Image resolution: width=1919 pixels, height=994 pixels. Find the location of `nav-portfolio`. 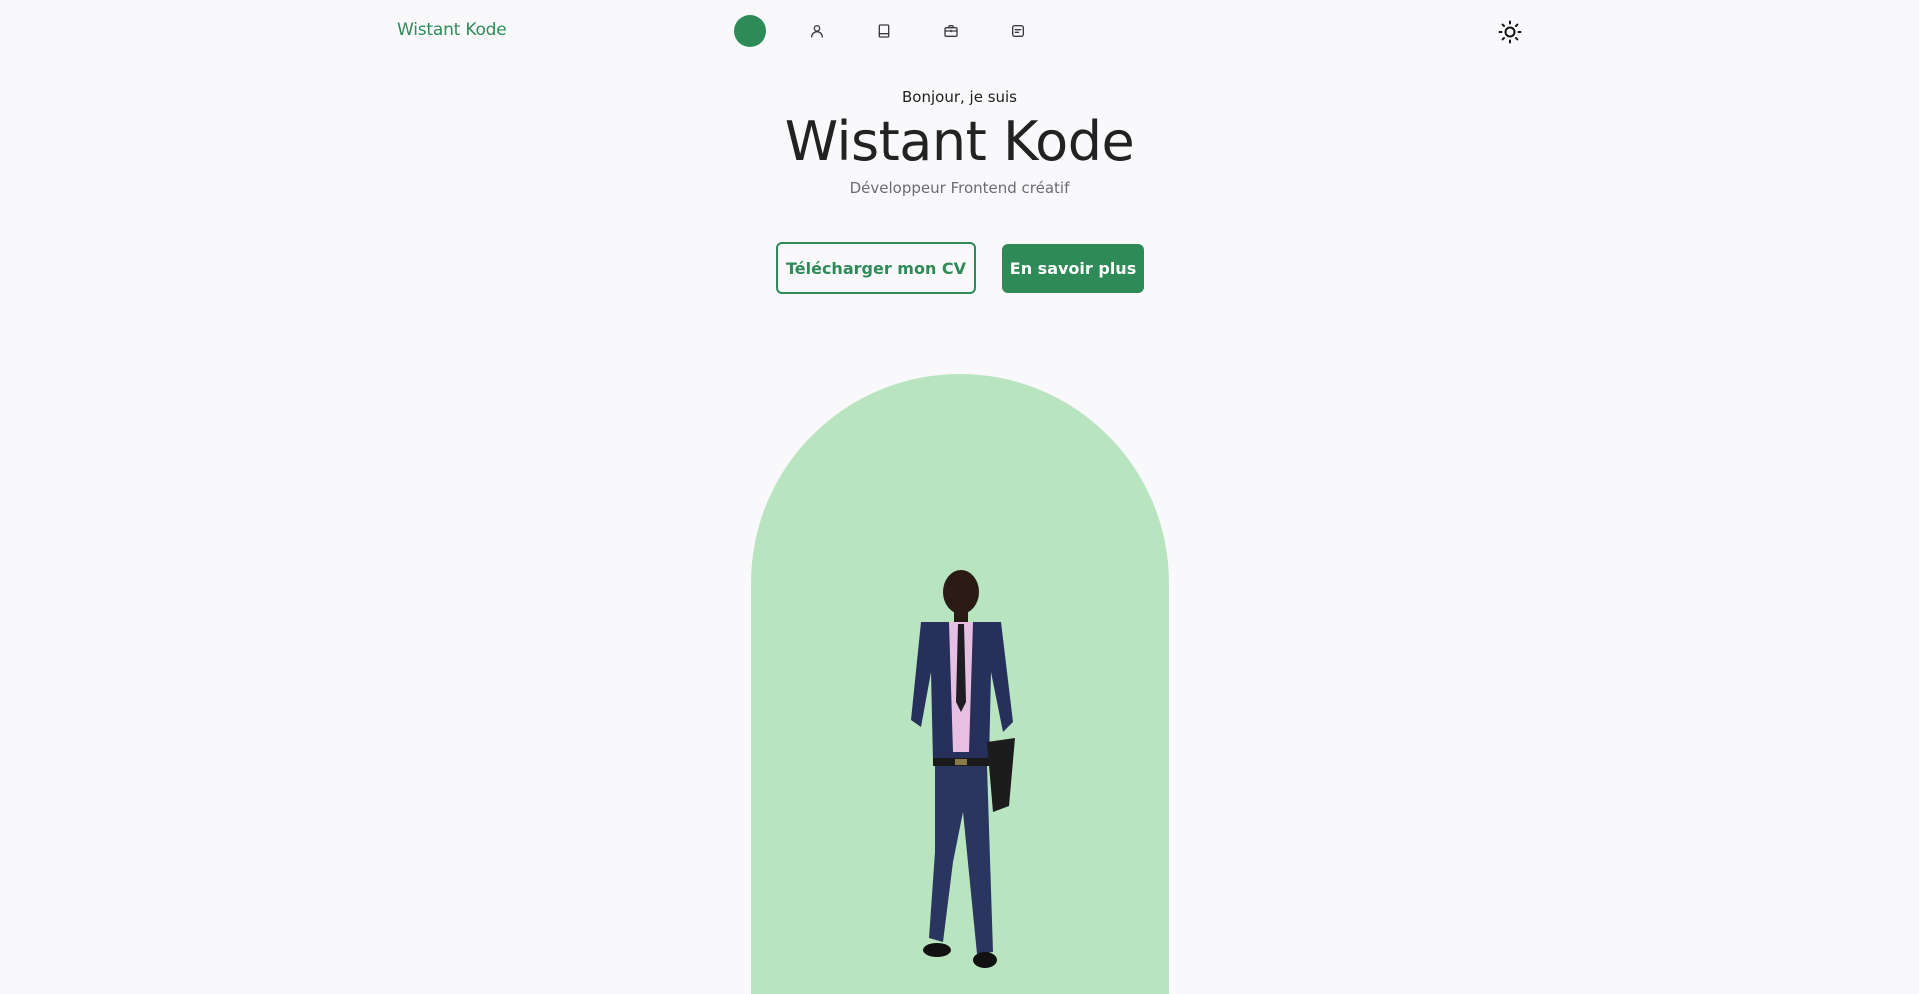

nav-portfolio is located at coordinates (951, 31).